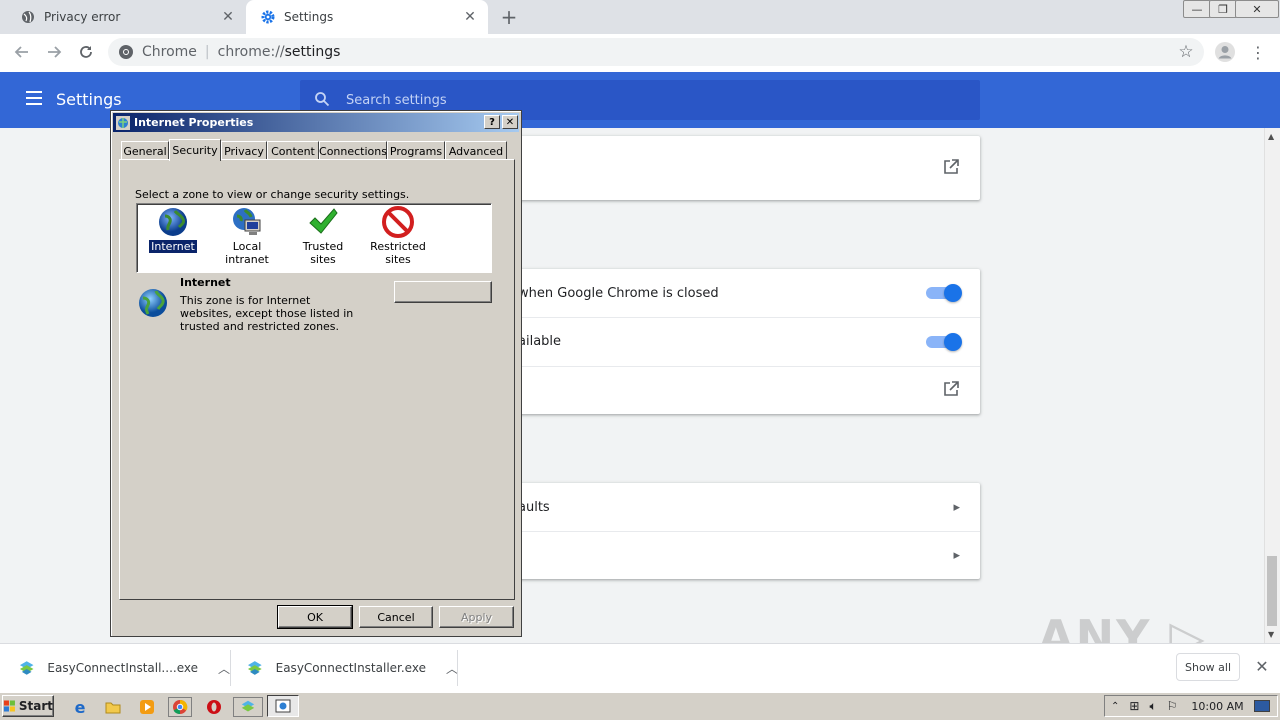 This screenshot has width=1280, height=720. What do you see at coordinates (147, 707) in the screenshot?
I see `media-player-icon` at bounding box center [147, 707].